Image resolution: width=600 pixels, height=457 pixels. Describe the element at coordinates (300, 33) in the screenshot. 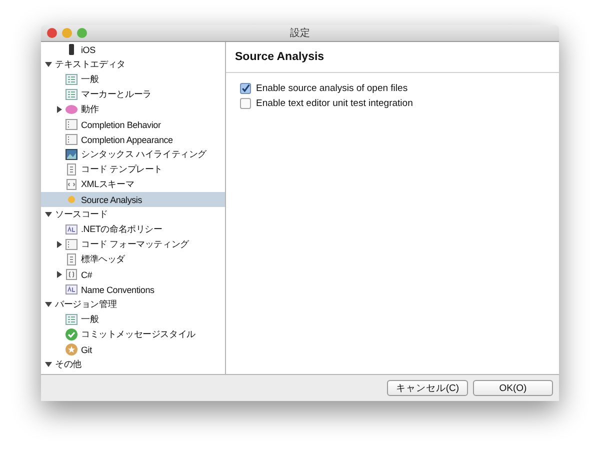

I see `window-title: 設定` at that location.